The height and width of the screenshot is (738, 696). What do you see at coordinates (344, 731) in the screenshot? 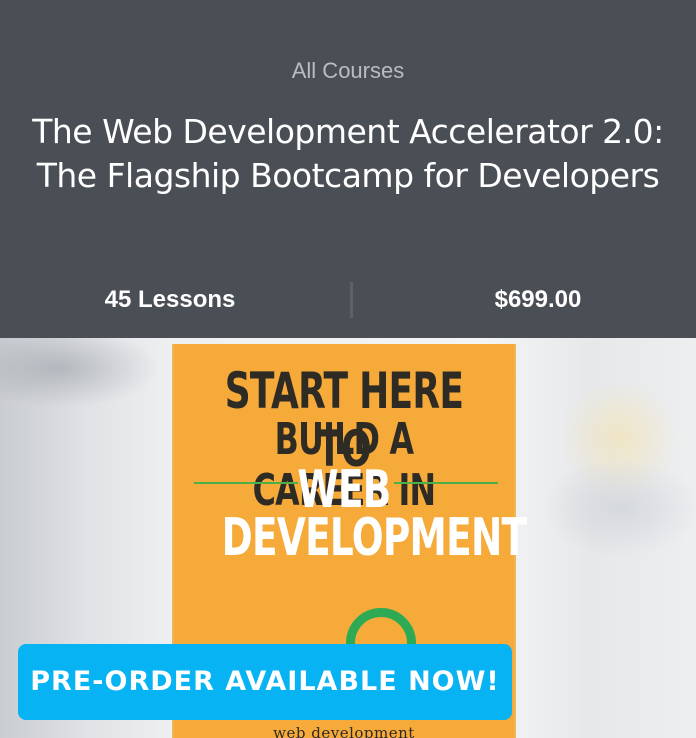
I see `book-cover-subtitle: web development` at bounding box center [344, 731].